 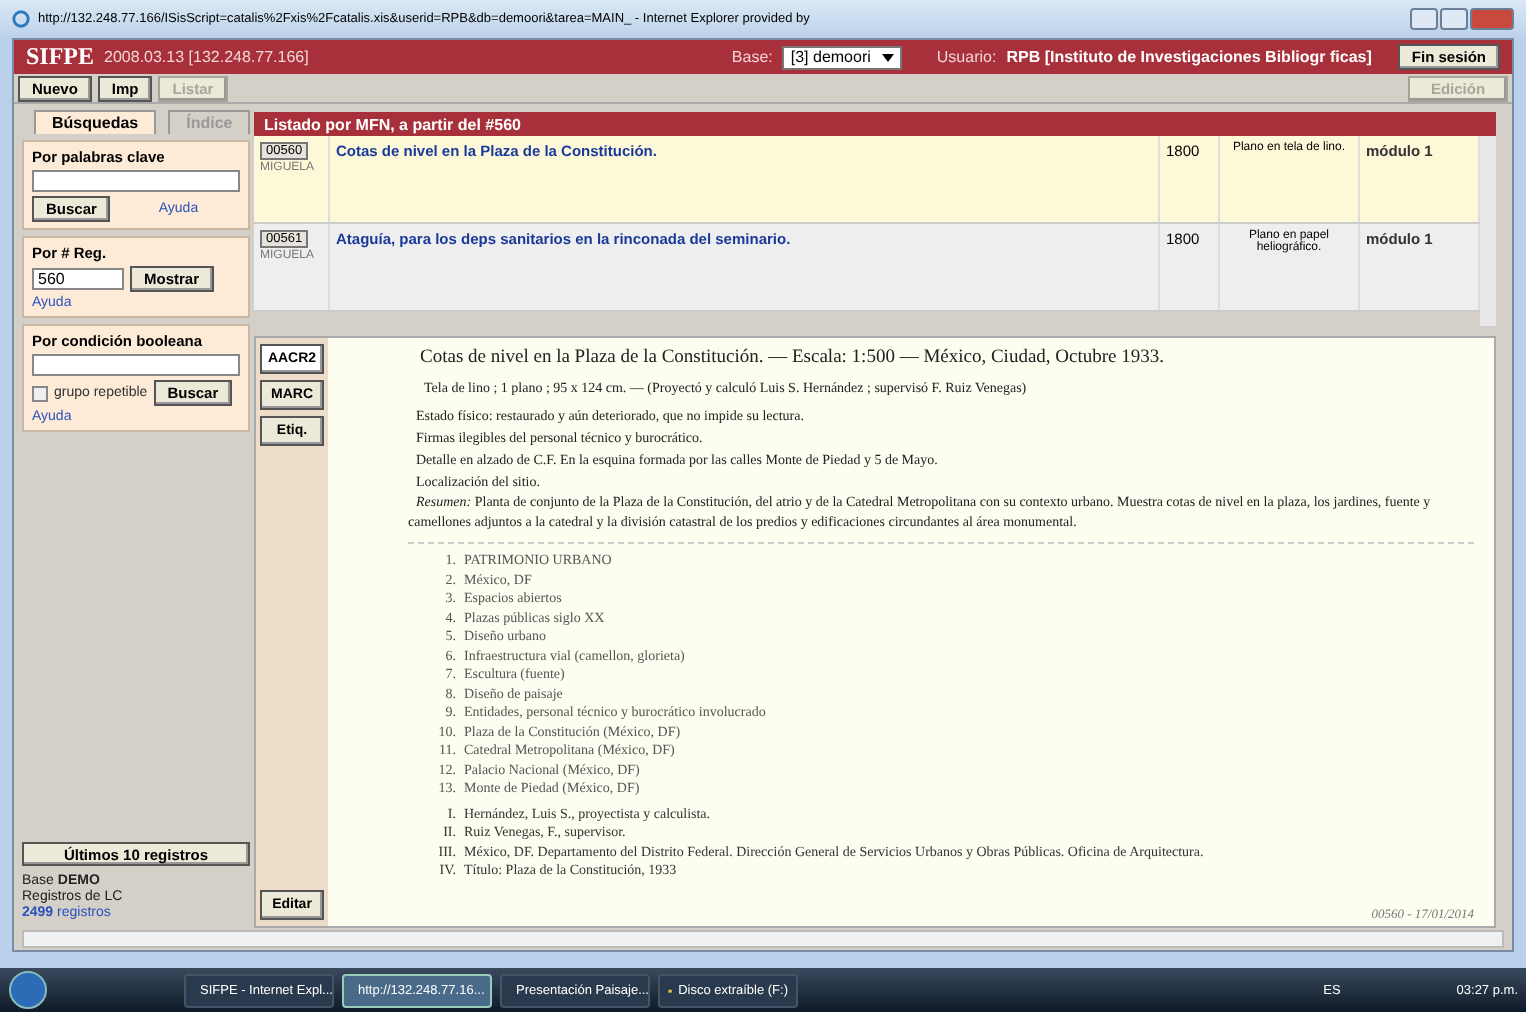 What do you see at coordinates (1424, 19) in the screenshot?
I see `minimize-button` at bounding box center [1424, 19].